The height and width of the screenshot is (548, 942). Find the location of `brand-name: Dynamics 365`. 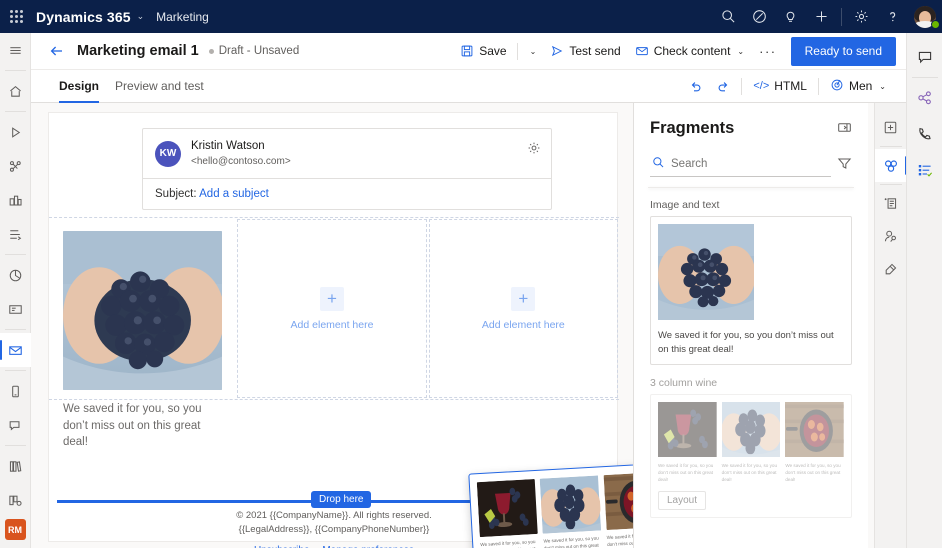

brand-name: Dynamics 365 is located at coordinates (83, 17).